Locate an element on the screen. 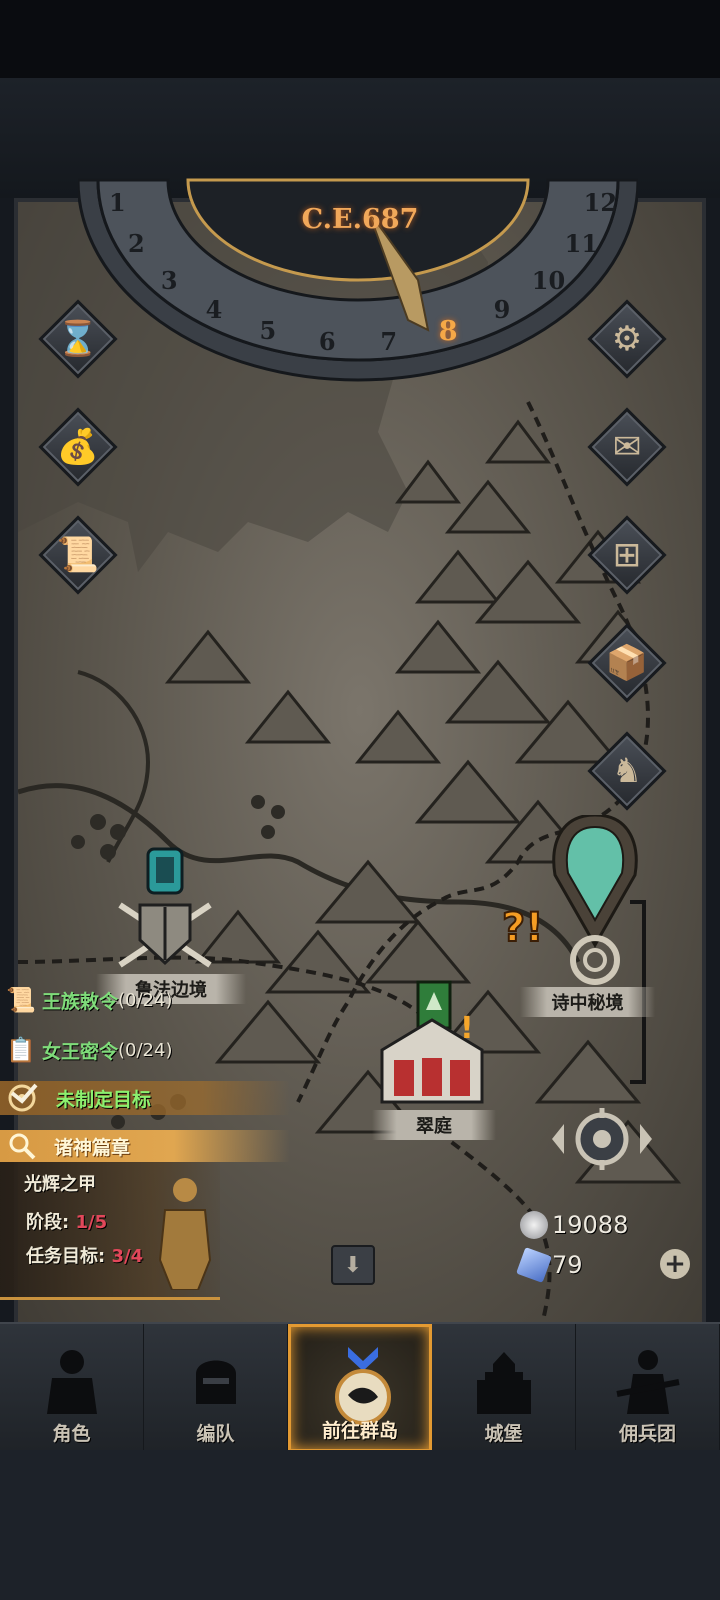 This screenshot has height=1600, width=720. calendar-month-1: 1 is located at coordinates (117, 202).